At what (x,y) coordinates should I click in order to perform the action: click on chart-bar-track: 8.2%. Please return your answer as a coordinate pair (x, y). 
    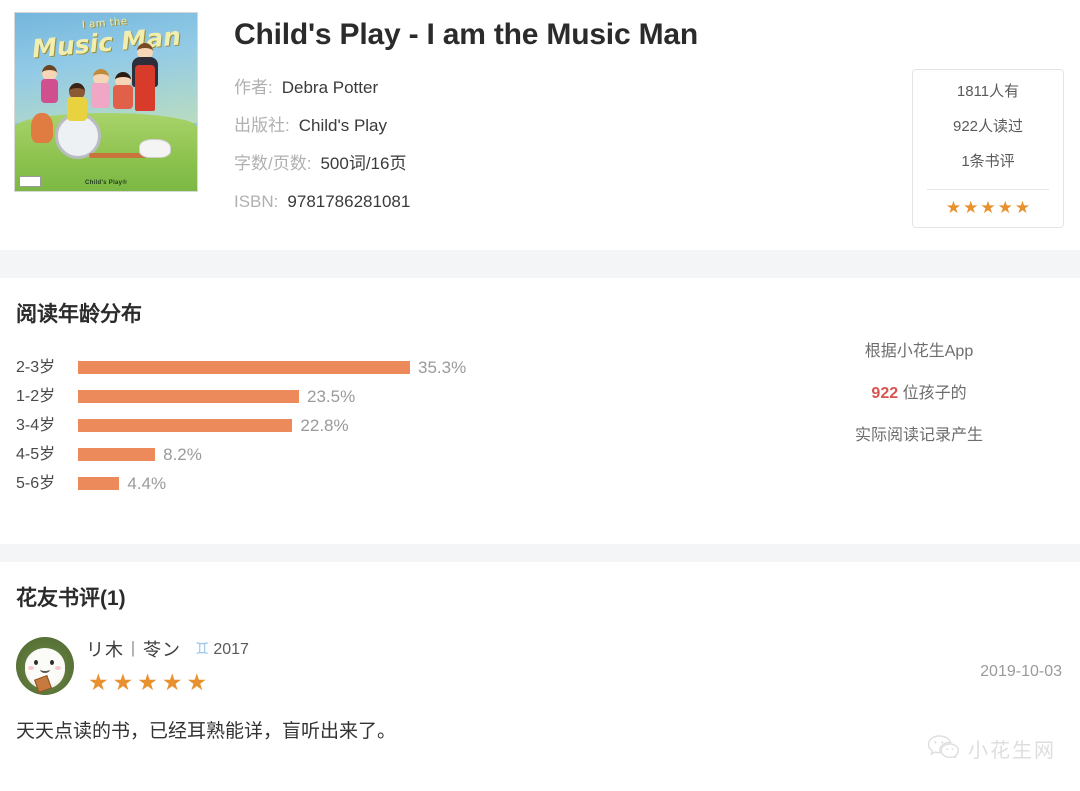
    Looking at the image, I should click on (357, 454).